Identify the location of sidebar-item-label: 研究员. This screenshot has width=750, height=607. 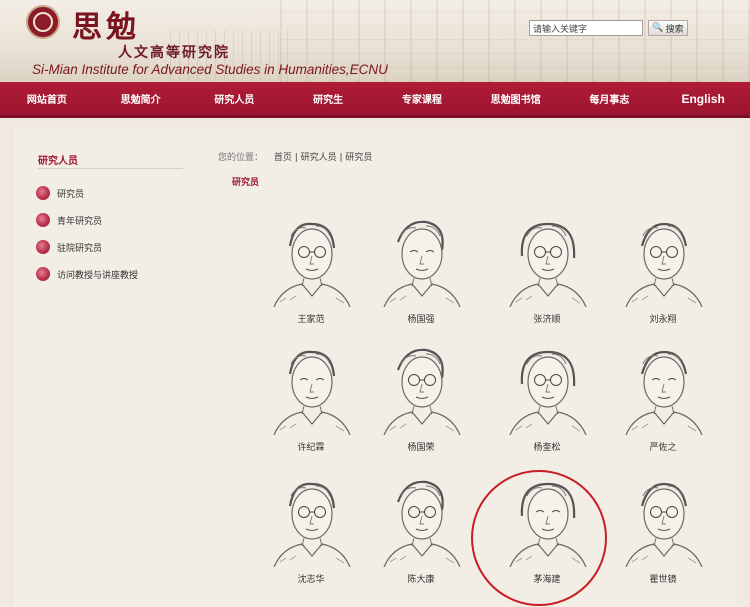
(71, 194).